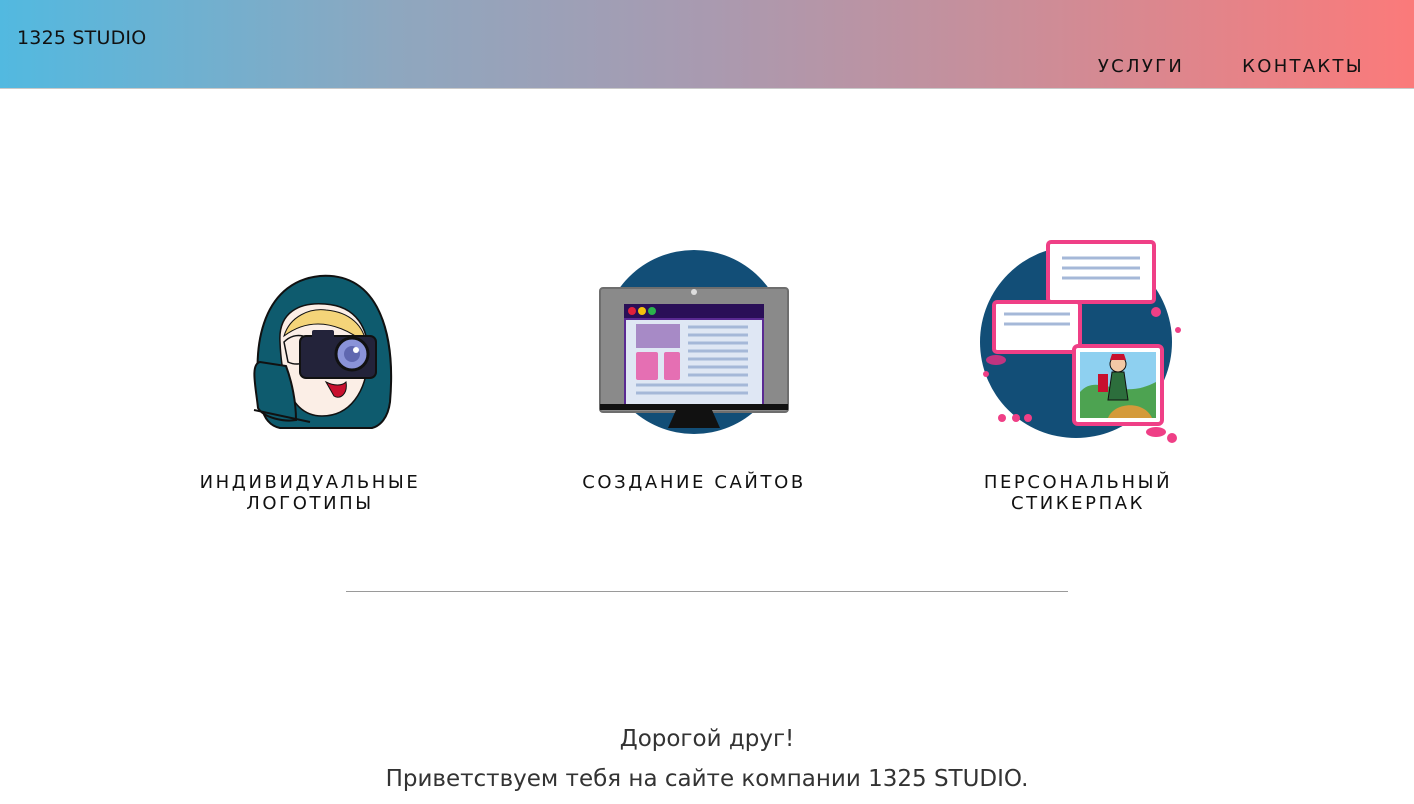  Describe the element at coordinates (1080, 341) in the screenshot. I see `sticker-chat-icon` at that location.